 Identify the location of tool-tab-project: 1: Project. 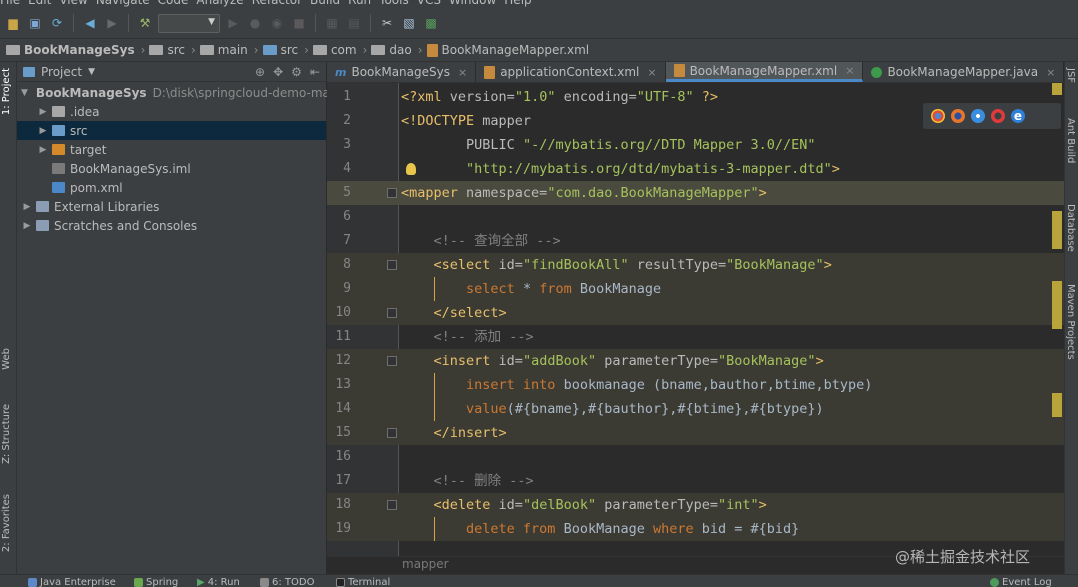
(6, 91).